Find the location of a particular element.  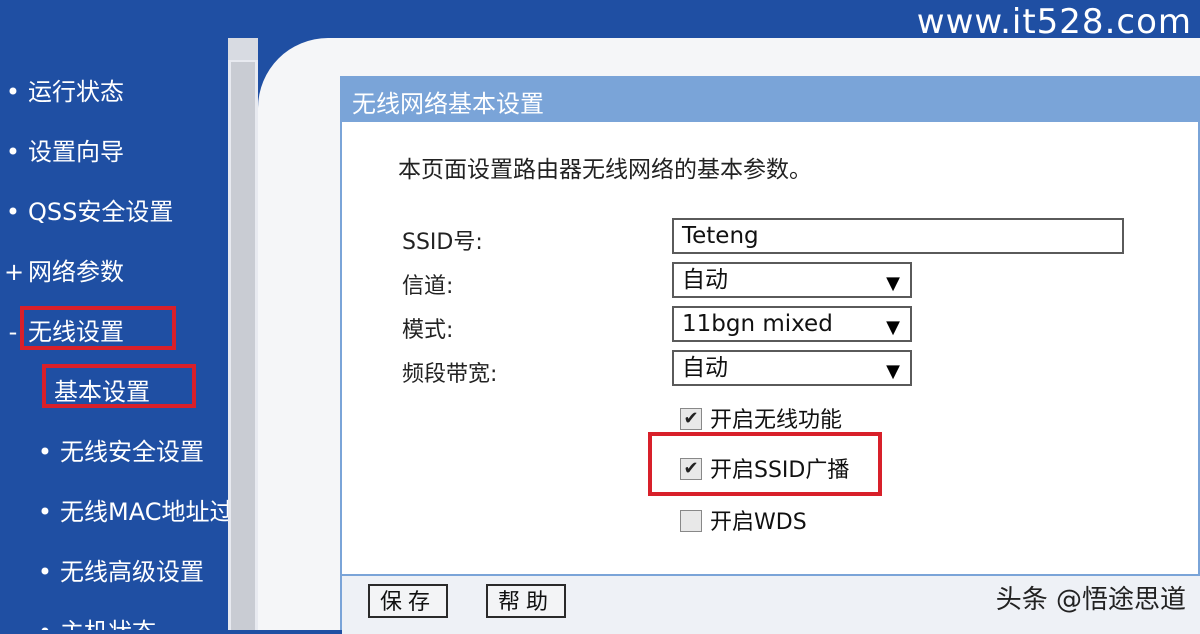

sidebar-scrollbar is located at coordinates (243, 334).